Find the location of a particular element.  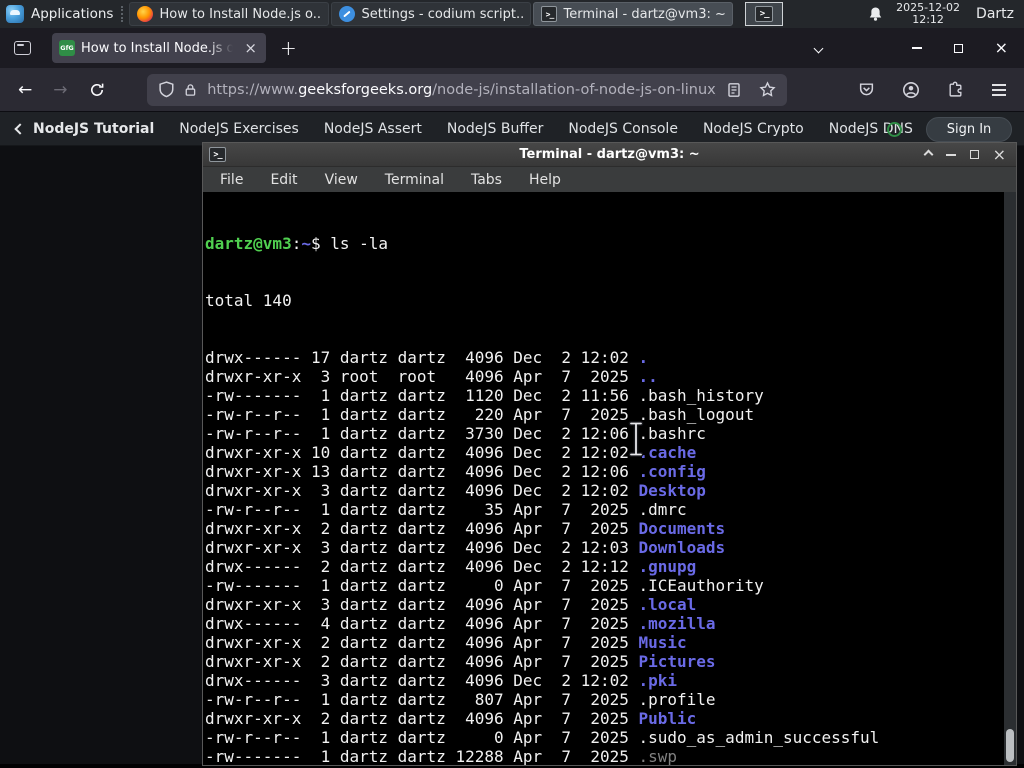

site-nav-link: NodeJS Assert is located at coordinates (373, 129).